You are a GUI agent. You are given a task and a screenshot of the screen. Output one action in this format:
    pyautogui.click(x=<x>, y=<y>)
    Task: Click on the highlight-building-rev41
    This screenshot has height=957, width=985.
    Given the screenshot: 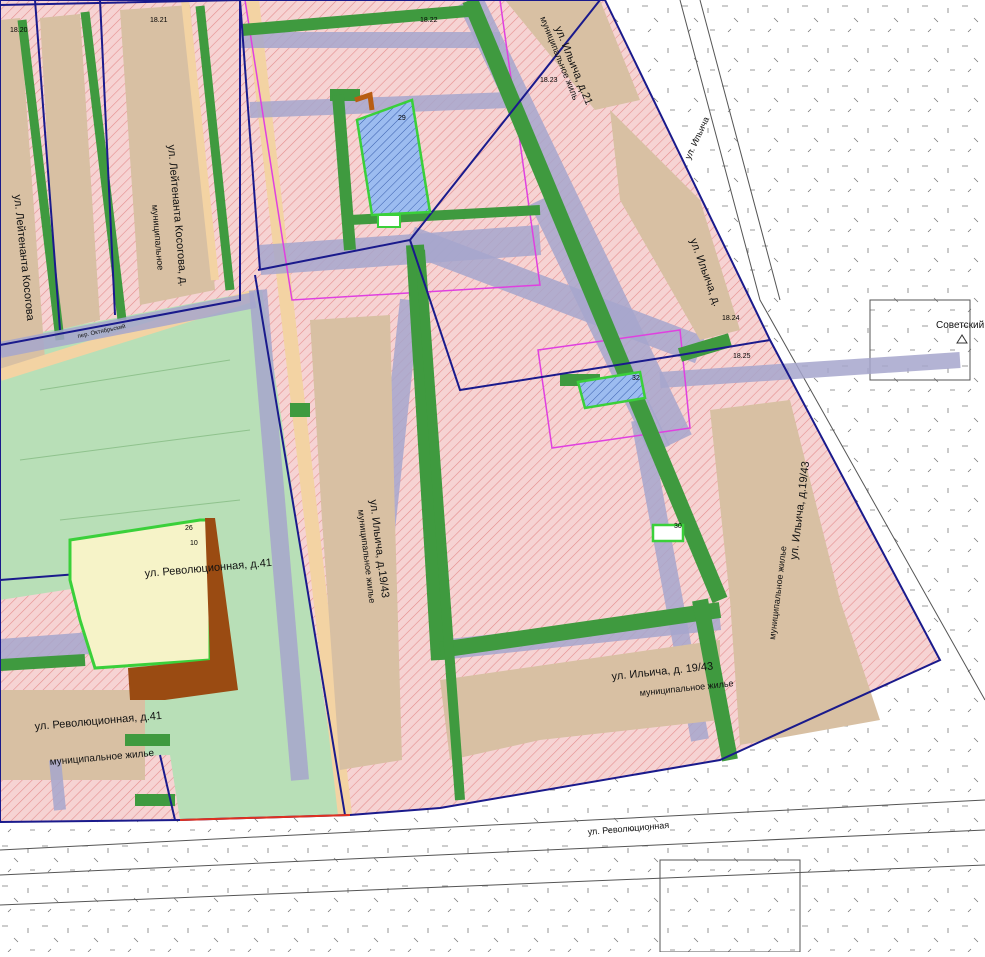 What is the action you would take?
    pyautogui.click(x=140, y=594)
    